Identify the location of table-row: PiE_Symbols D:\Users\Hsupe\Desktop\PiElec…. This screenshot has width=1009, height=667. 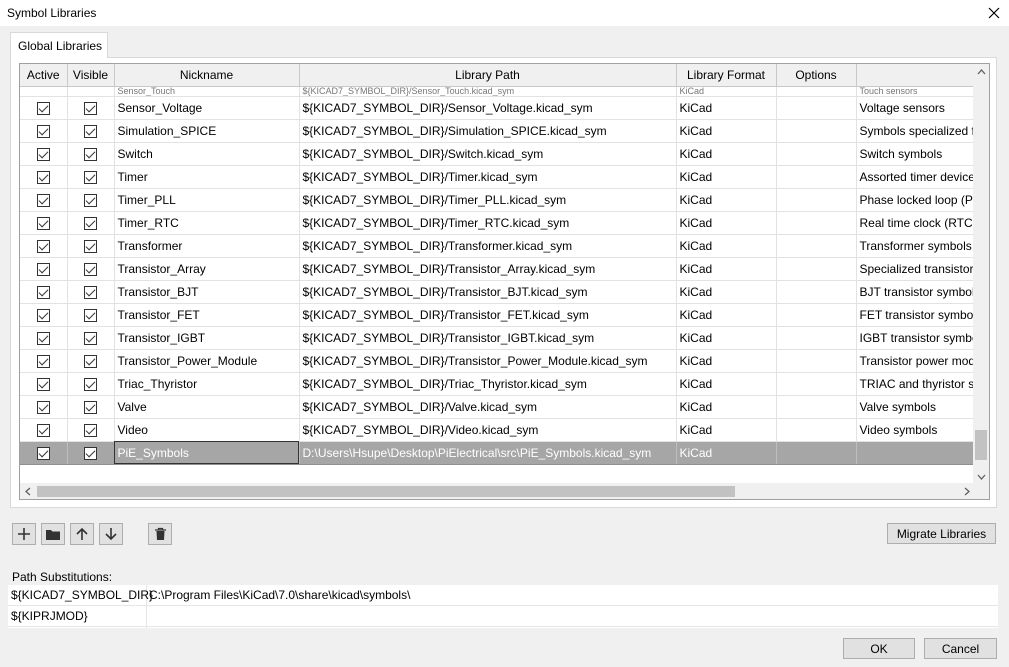
(497, 453).